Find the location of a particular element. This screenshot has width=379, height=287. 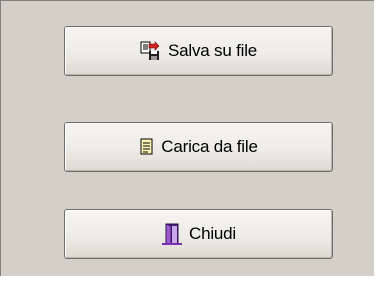

save-to-file-label: Salva su file is located at coordinates (212, 50).